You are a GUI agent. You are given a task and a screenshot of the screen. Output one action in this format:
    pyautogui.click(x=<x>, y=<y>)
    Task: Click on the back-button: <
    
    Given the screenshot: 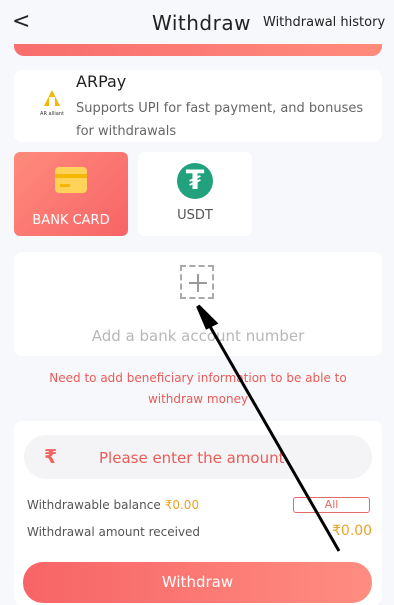 What is the action you would take?
    pyautogui.click(x=22, y=22)
    